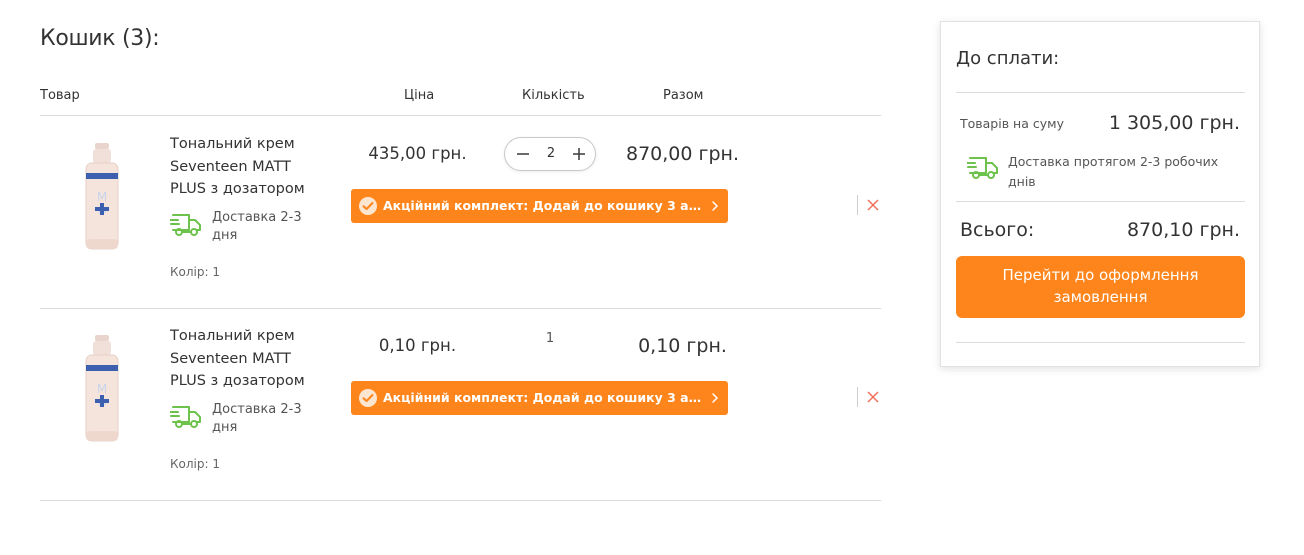 Image resolution: width=1304 pixels, height=555 pixels. I want to click on item-price: 435,00 грн., so click(417, 153).